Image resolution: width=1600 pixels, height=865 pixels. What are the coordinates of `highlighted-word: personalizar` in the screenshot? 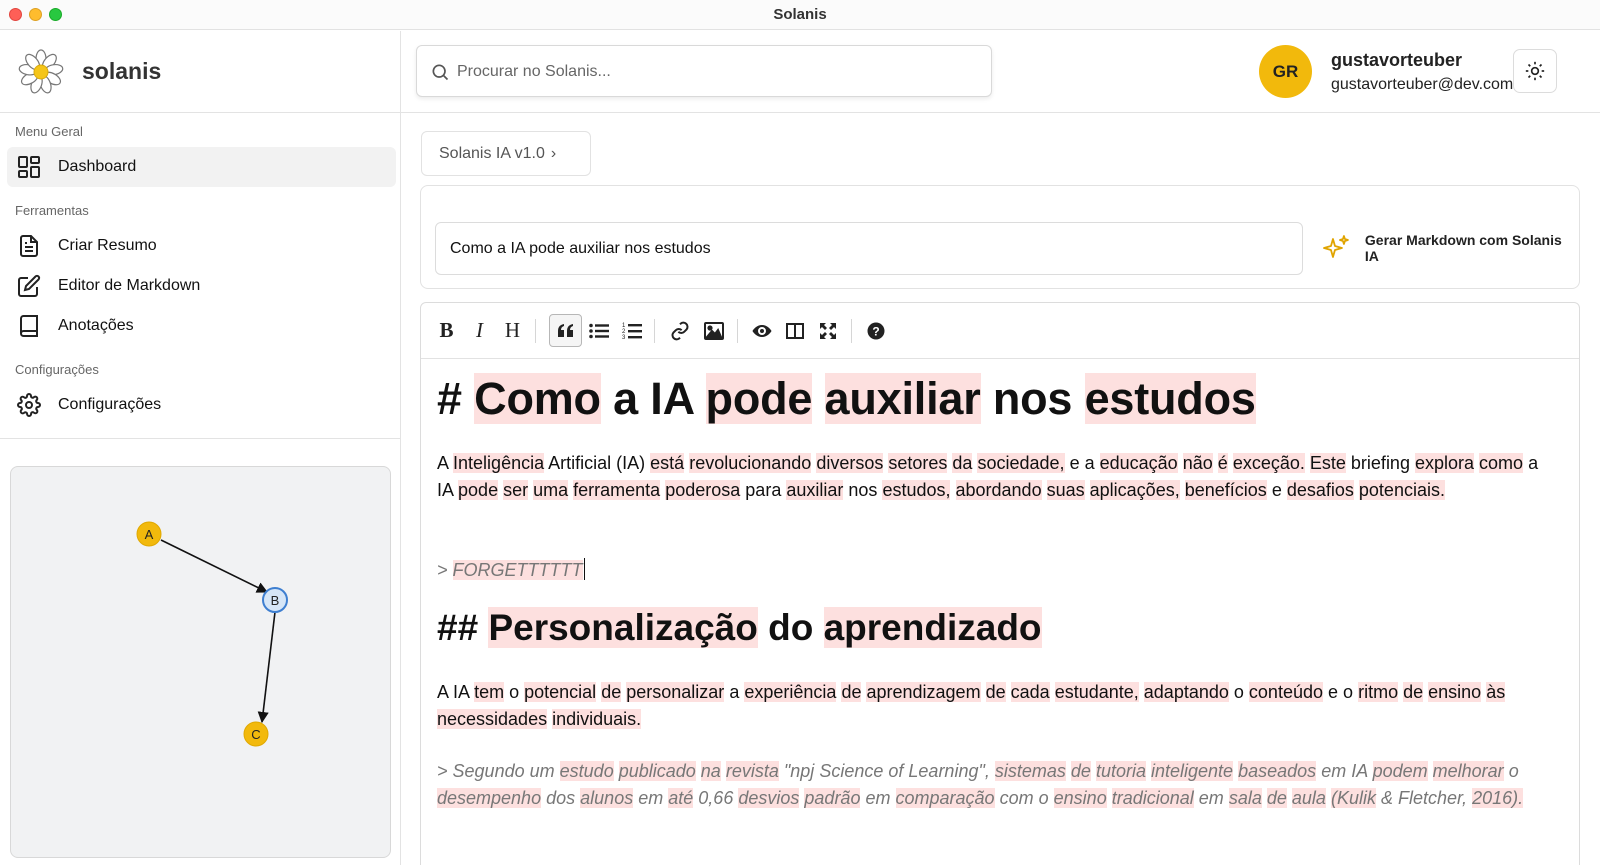 It's located at (675, 692).